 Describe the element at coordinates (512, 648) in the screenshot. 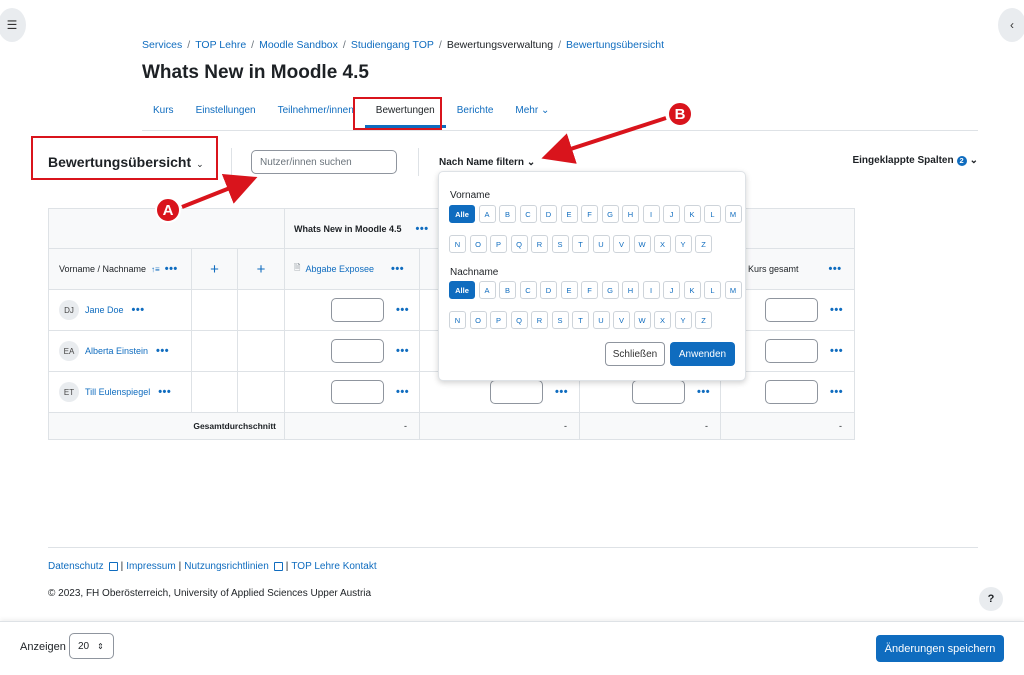

I see `bottom-bar: Anzeigen 20 ⇕ Änderungen speichern` at that location.